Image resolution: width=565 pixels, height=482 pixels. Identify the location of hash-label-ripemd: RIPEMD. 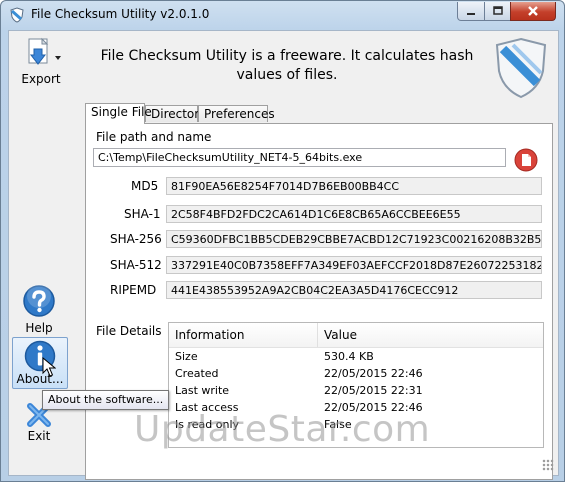
(133, 290).